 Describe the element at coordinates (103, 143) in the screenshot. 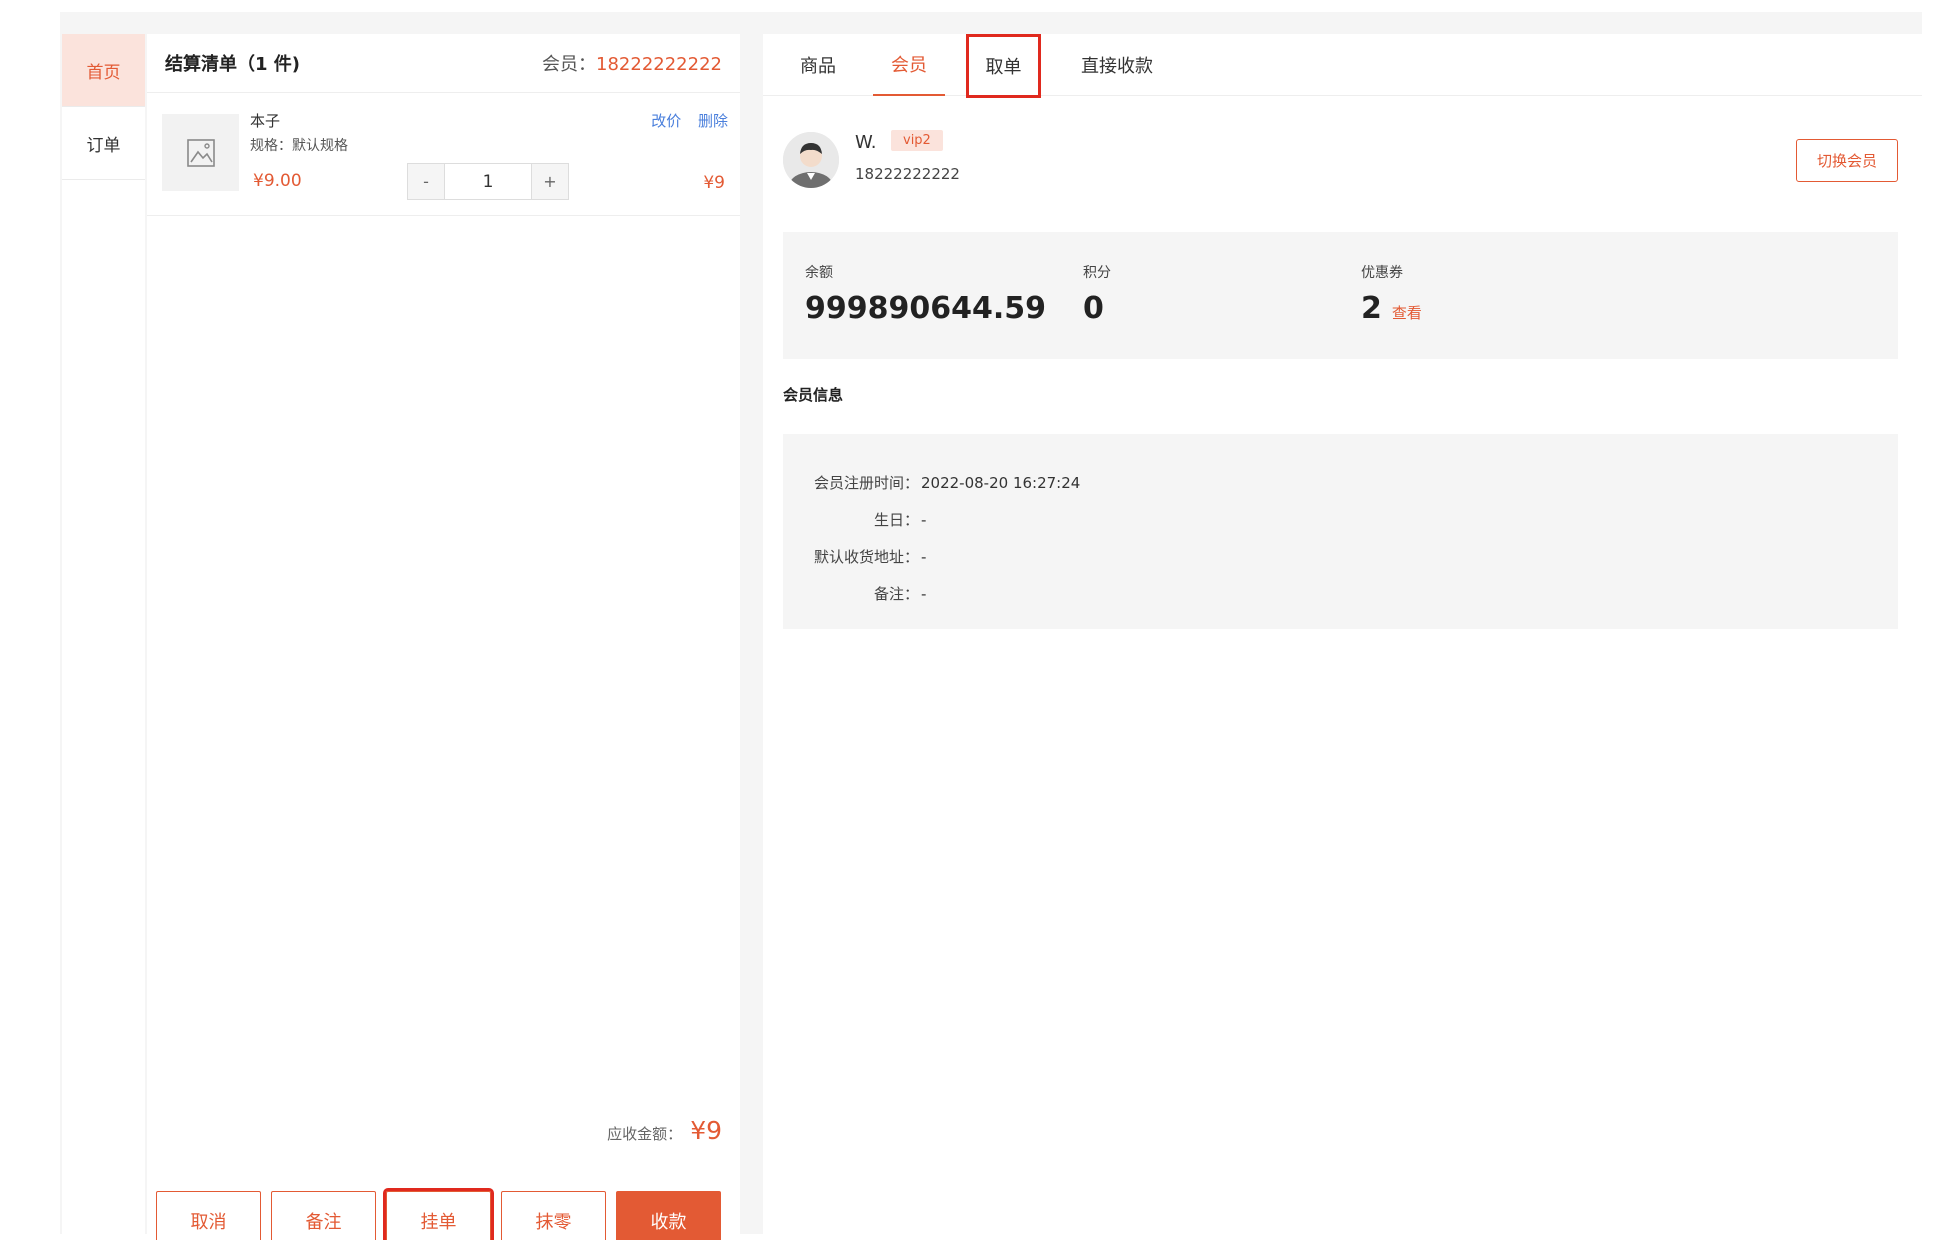

I see `nav-item-orders: 订单` at that location.